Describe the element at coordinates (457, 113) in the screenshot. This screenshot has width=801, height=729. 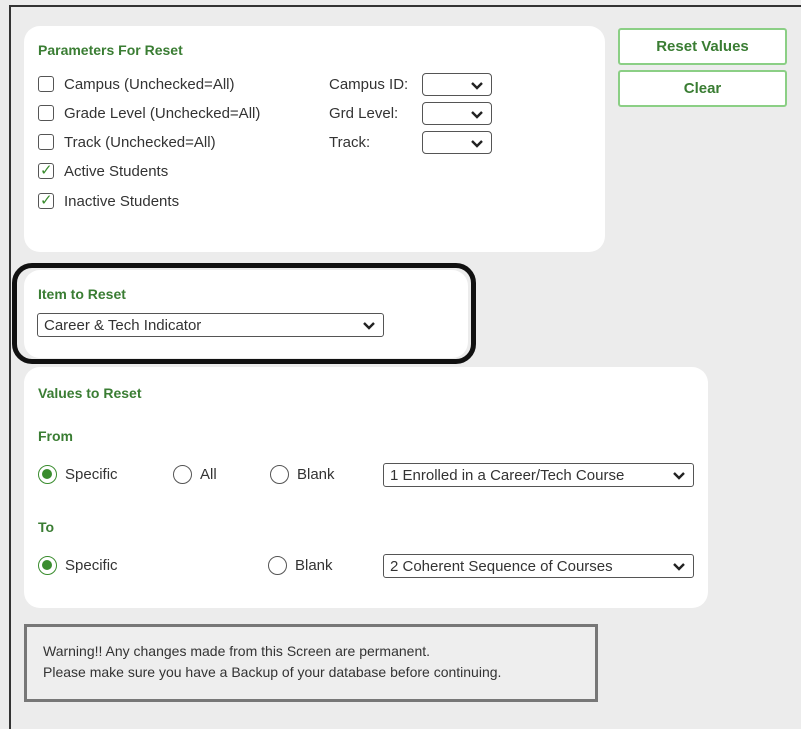
I see `grd-level-select` at that location.